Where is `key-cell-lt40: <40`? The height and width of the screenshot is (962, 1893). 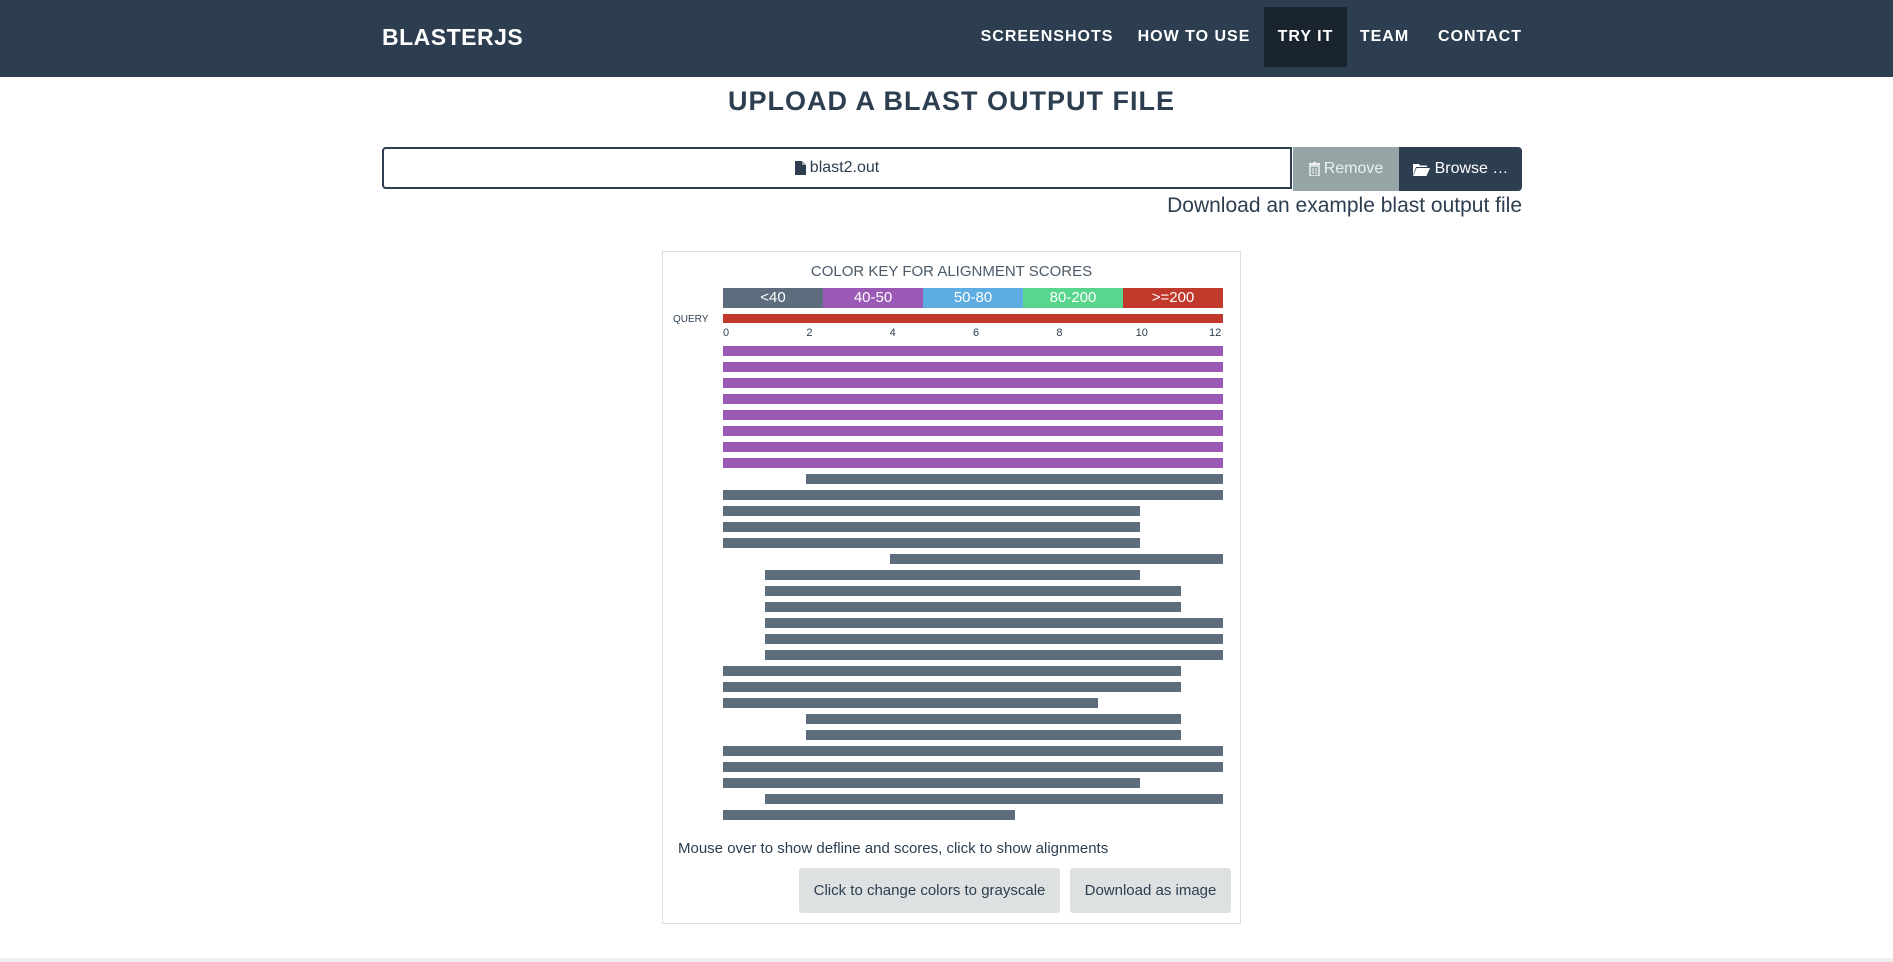 key-cell-lt40: <40 is located at coordinates (773, 298).